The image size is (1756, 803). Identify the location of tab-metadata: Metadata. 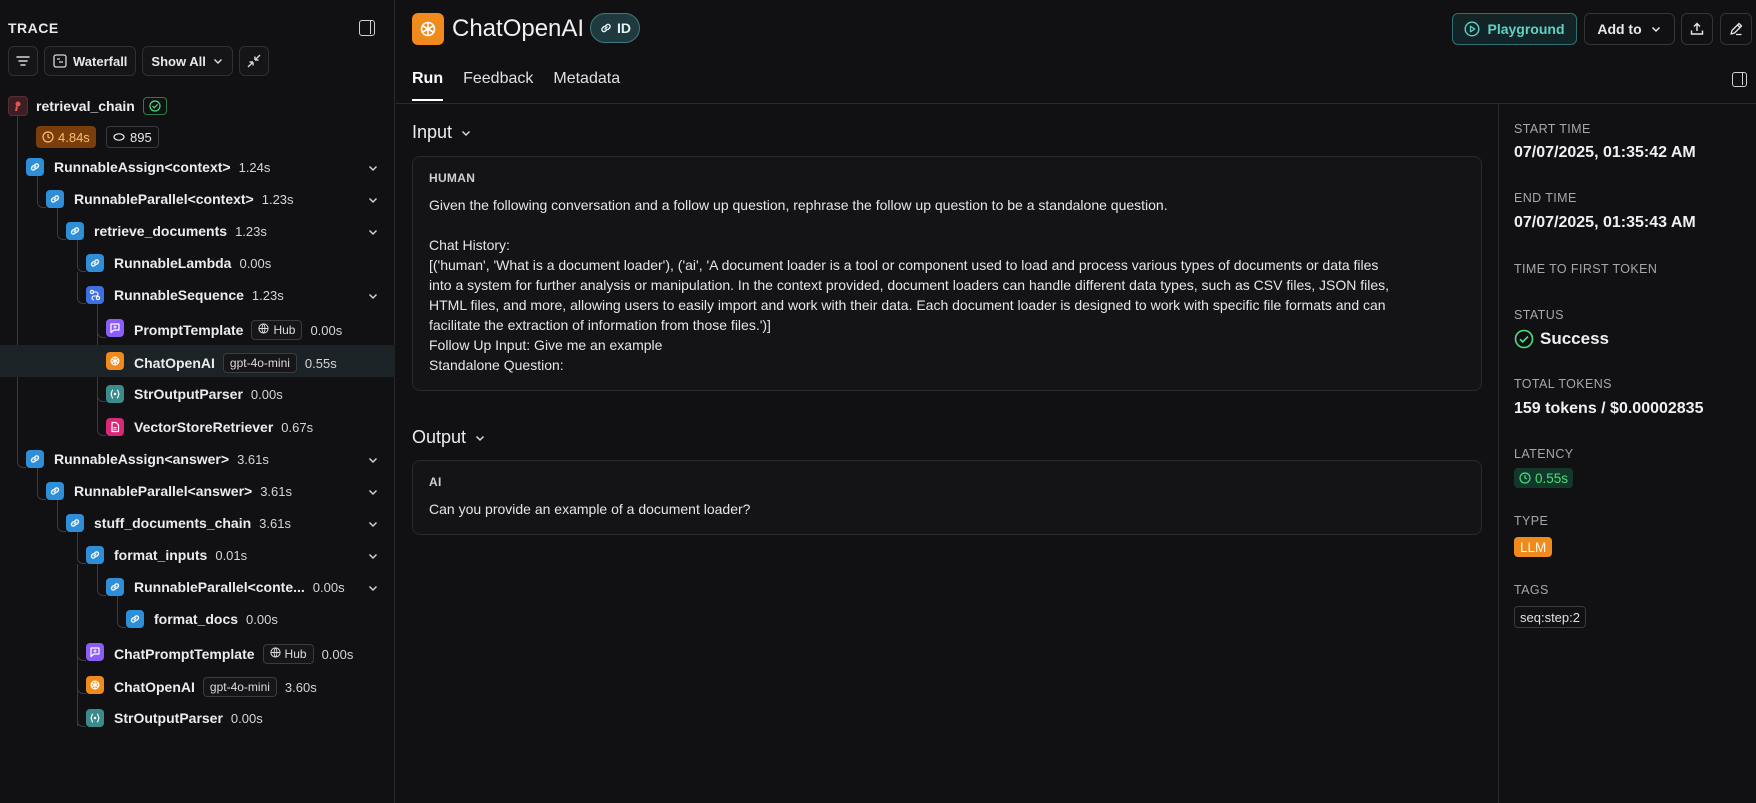
(586, 85).